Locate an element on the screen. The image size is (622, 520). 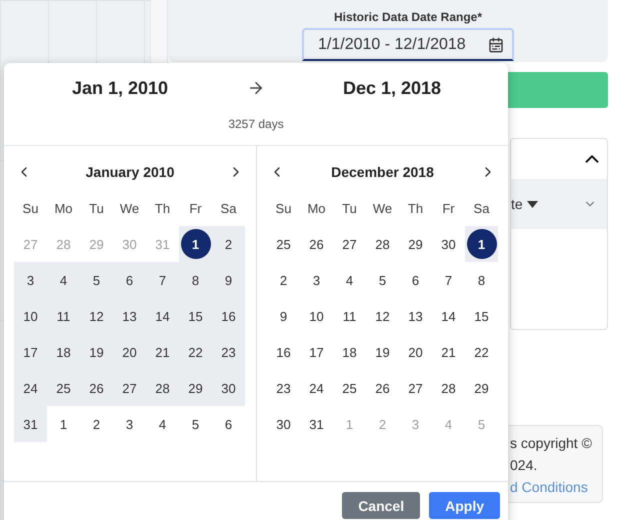
duration-text: 3257 days is located at coordinates (256, 124).